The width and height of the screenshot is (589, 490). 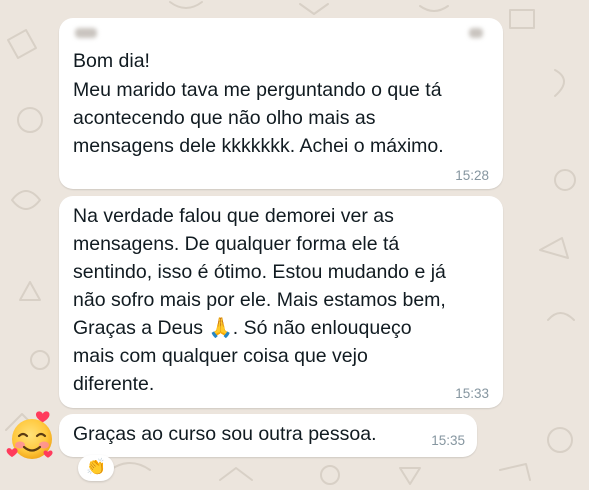 I want to click on sender-name-blurred, so click(x=86, y=33).